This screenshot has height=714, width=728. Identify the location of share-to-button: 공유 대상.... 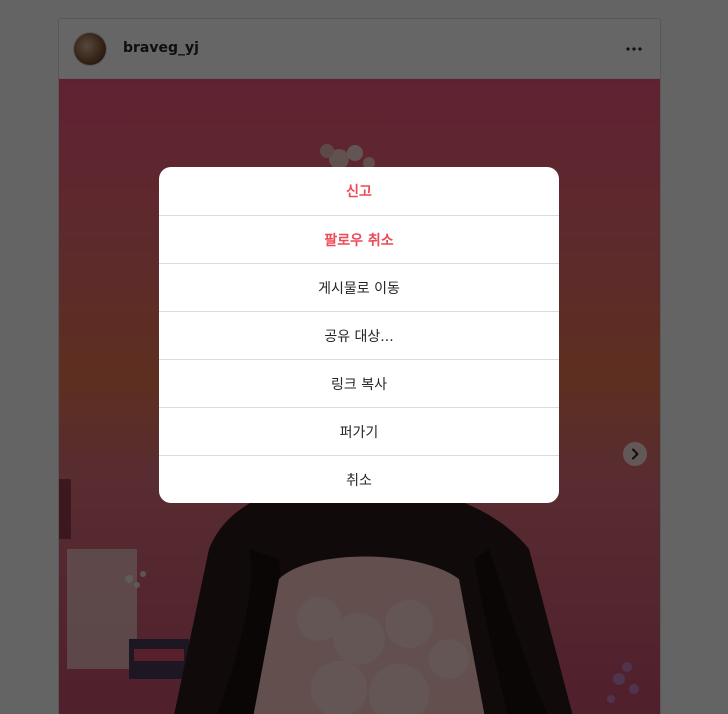
(359, 335).